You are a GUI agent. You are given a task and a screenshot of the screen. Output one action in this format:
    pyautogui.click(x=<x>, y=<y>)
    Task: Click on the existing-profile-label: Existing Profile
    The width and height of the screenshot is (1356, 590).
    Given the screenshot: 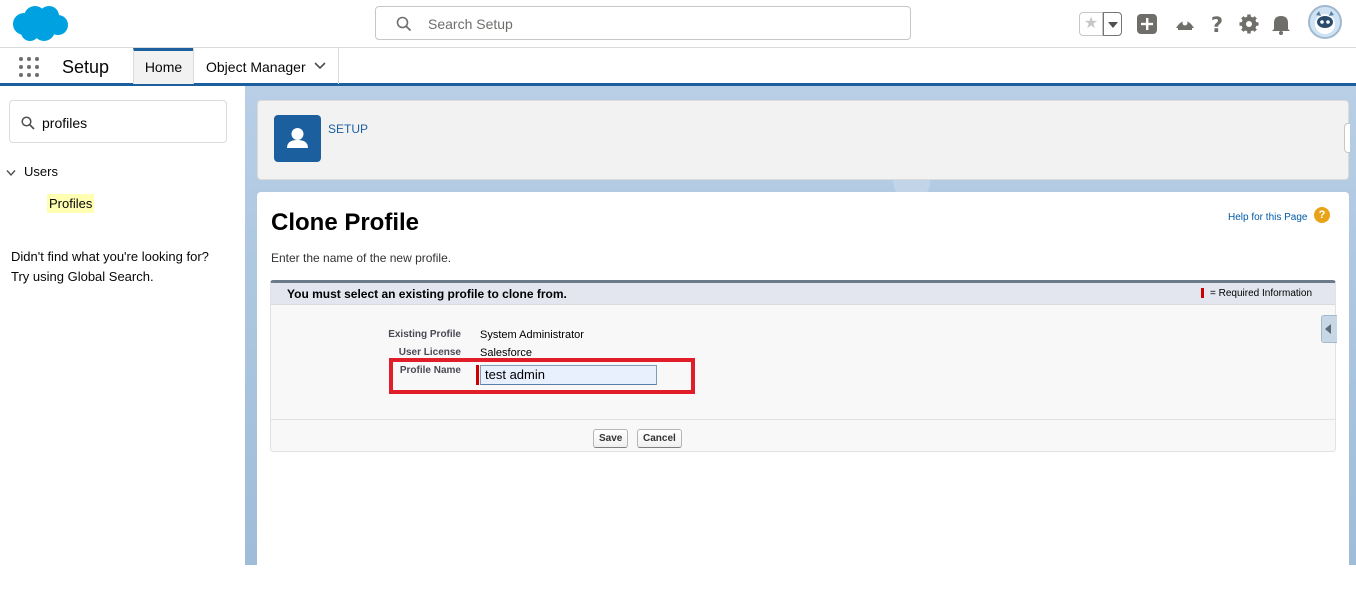 What is the action you would take?
    pyautogui.click(x=424, y=334)
    